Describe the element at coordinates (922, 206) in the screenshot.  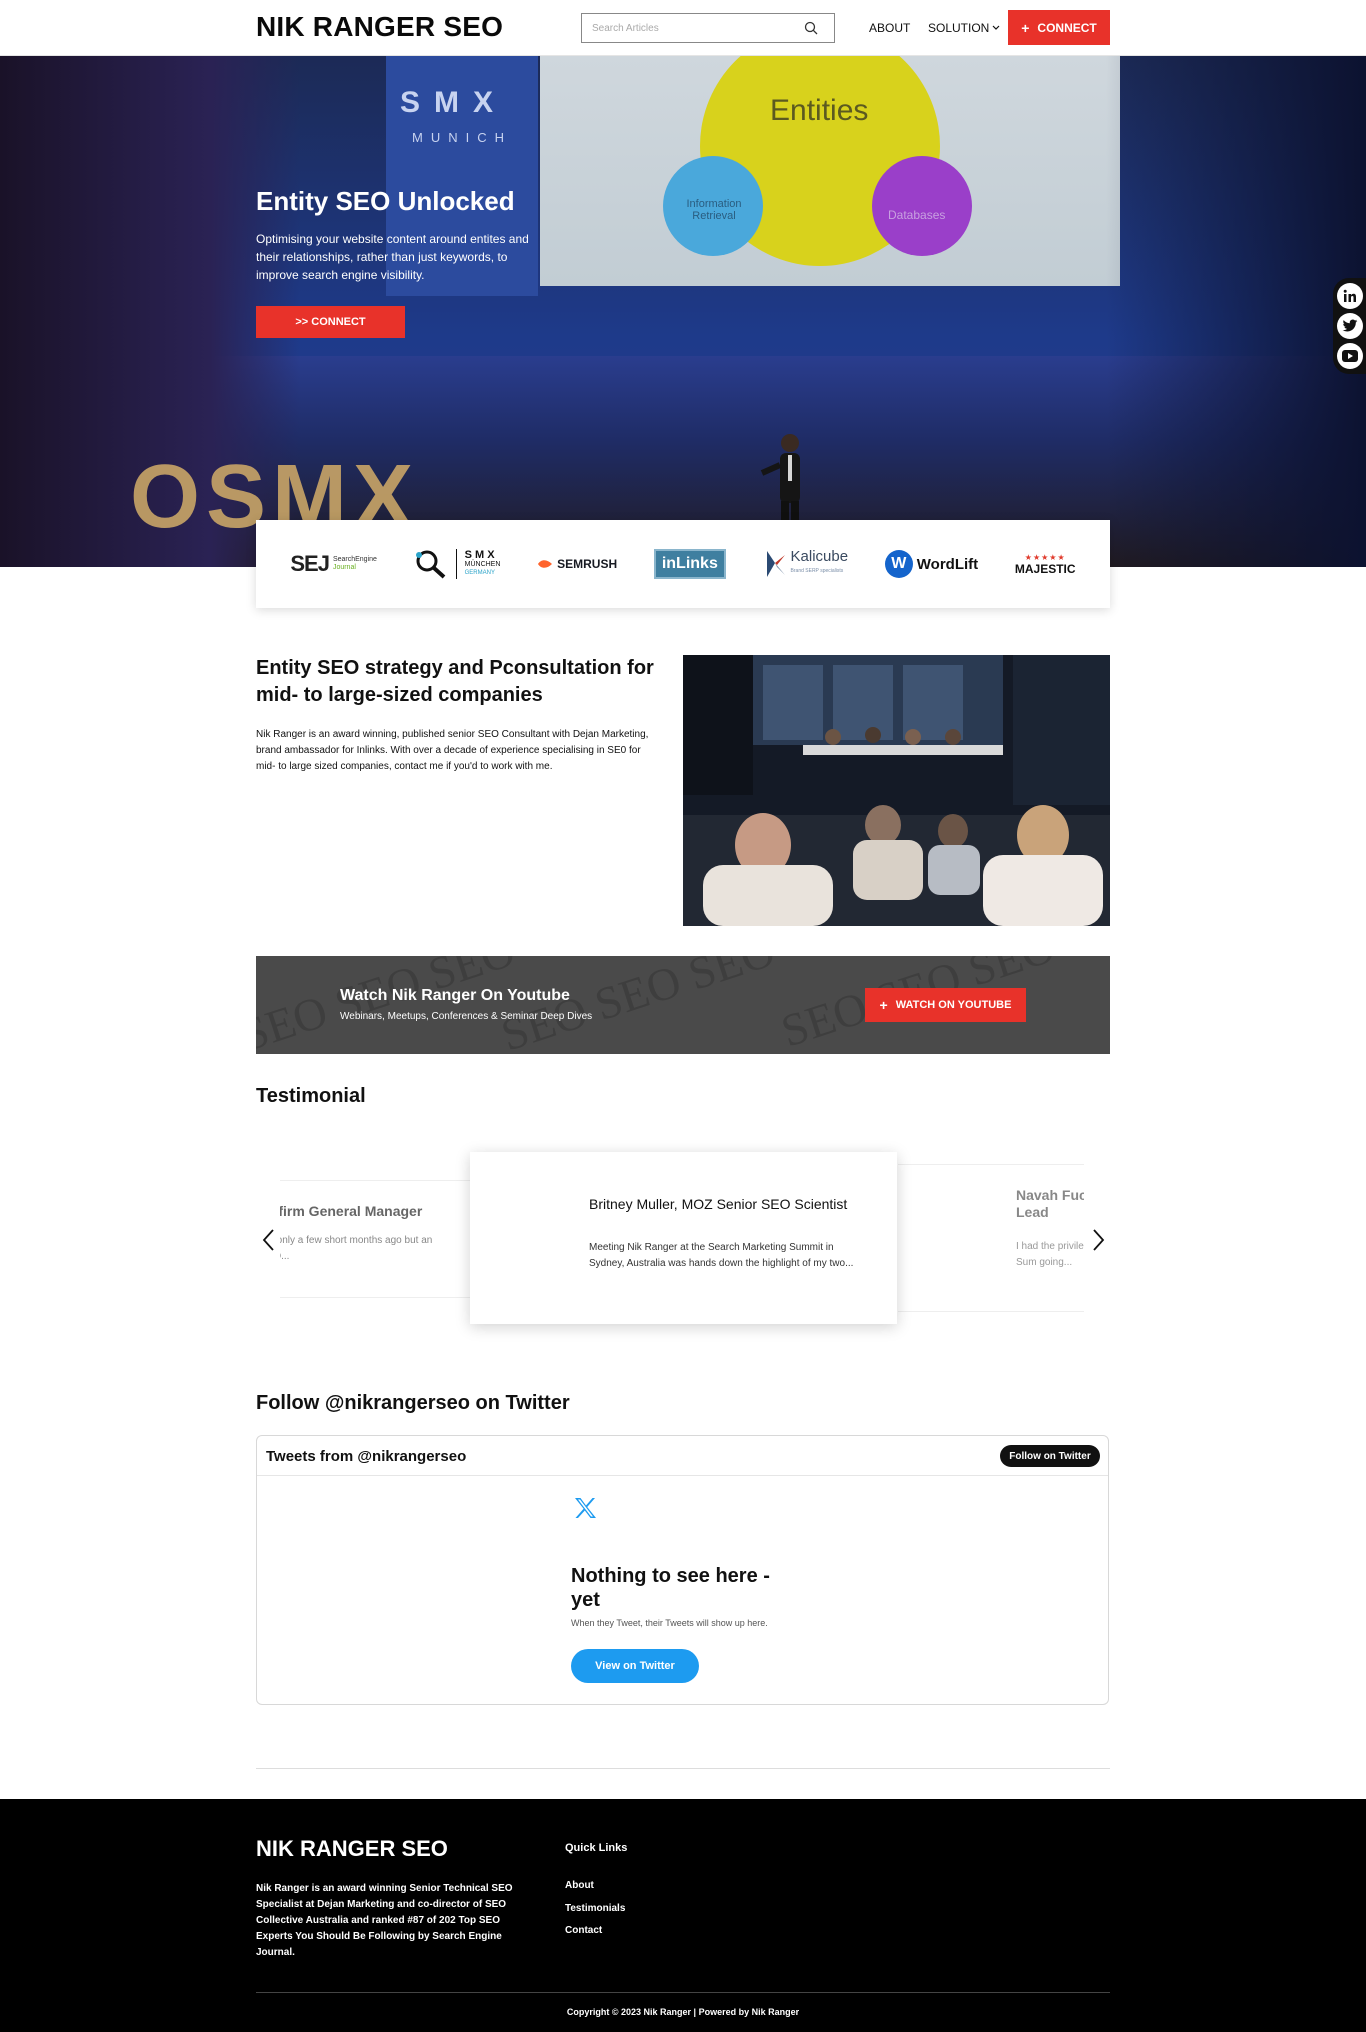
I see `databases-circle` at that location.